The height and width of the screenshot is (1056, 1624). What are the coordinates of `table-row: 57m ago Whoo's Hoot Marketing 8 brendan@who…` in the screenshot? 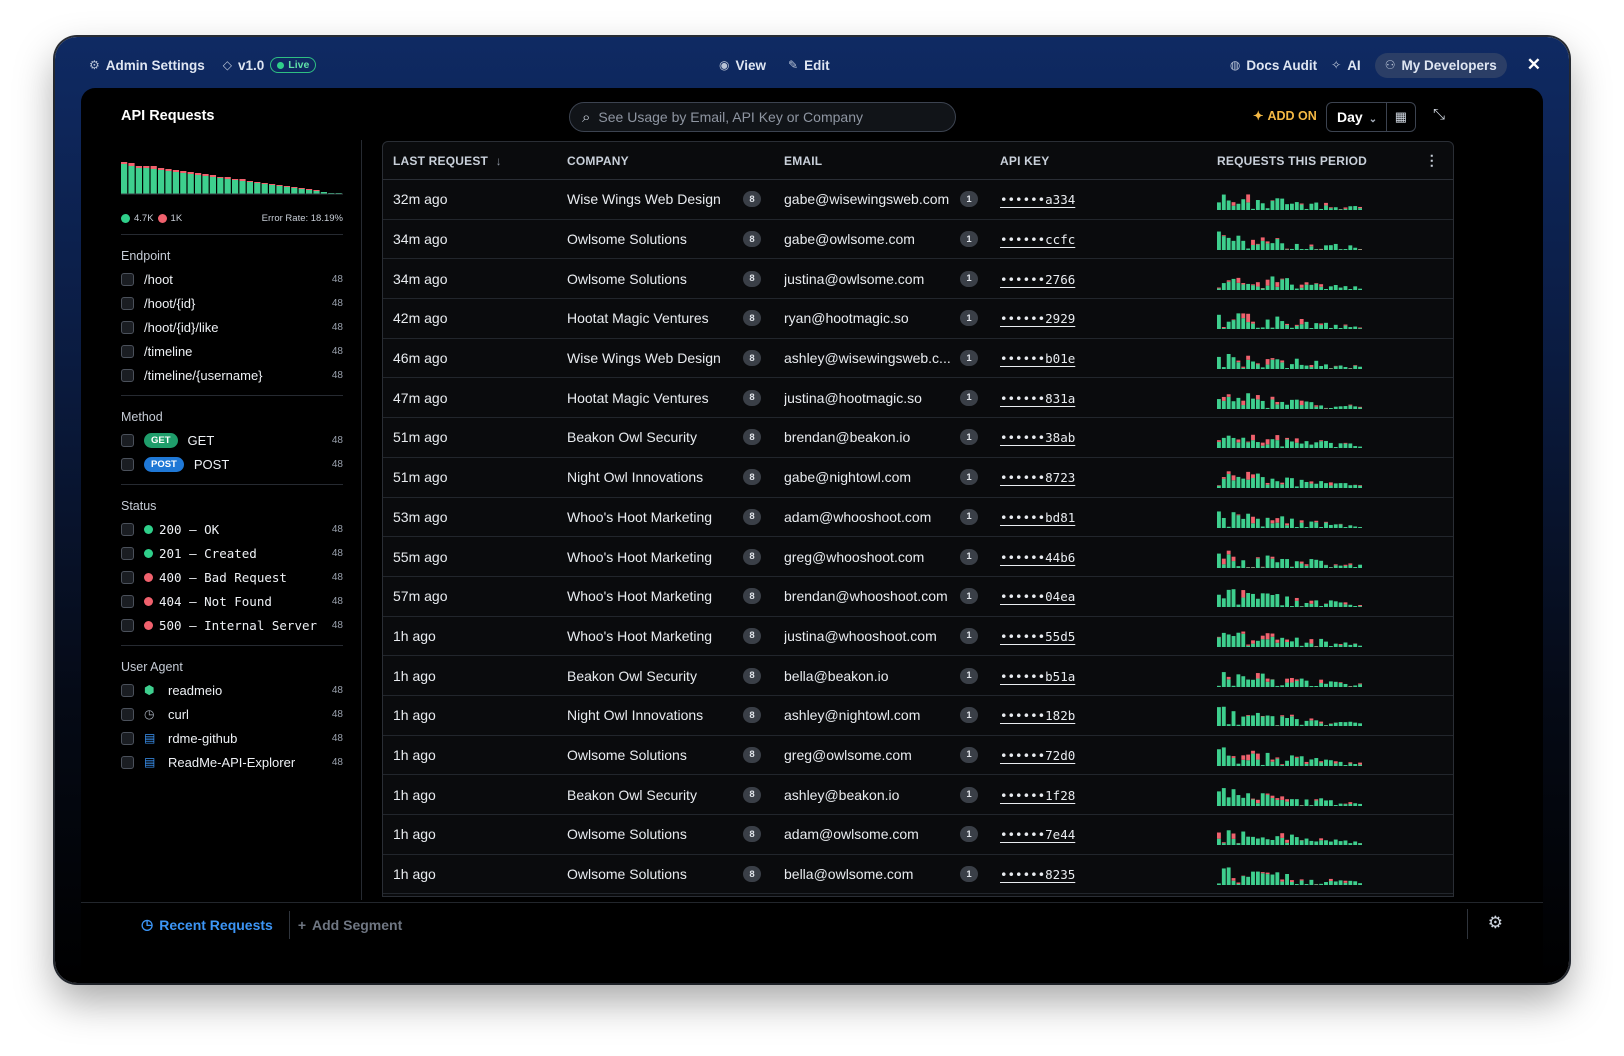 It's located at (918, 597).